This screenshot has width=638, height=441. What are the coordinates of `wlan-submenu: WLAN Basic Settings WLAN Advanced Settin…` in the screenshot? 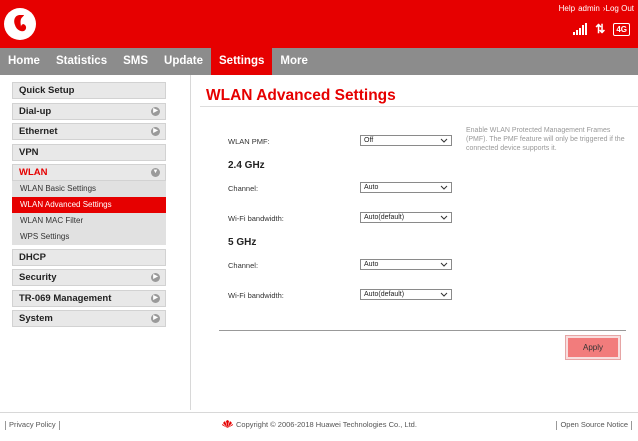 It's located at (89, 213).